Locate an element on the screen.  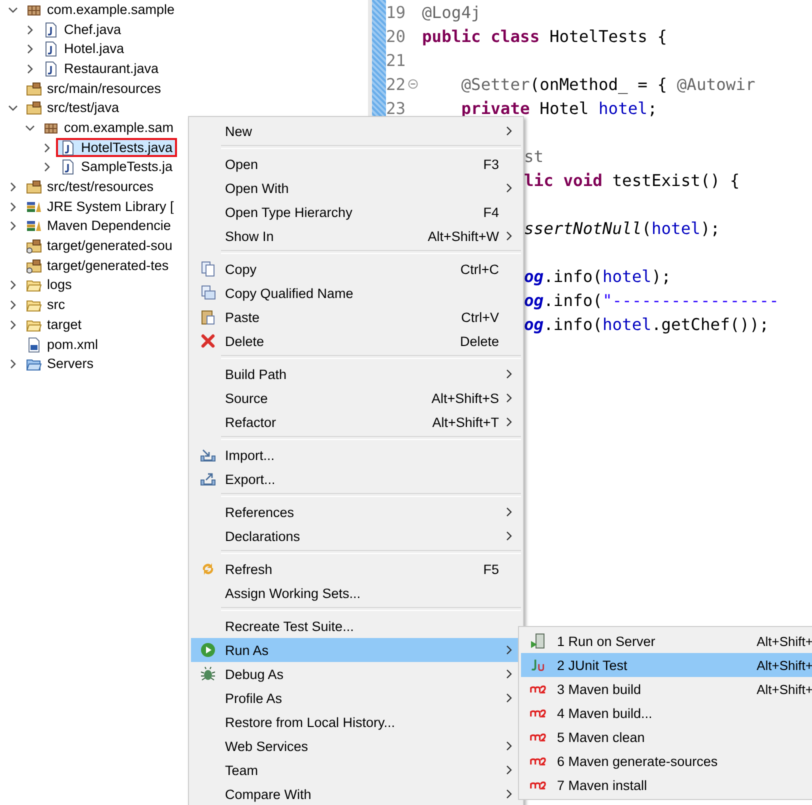
menu-item: Show In is located at coordinates (326, 236).